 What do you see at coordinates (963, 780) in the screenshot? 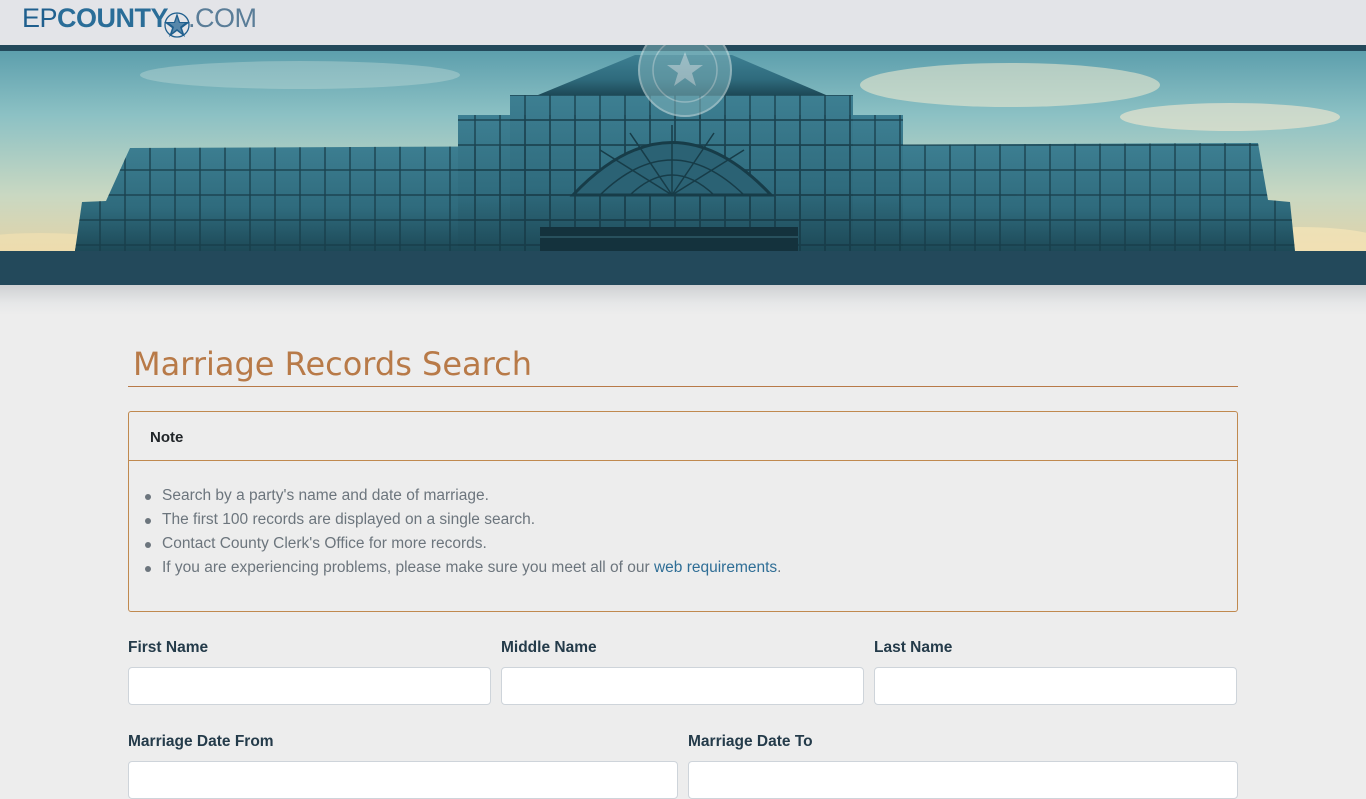
I see `date-to-input` at bounding box center [963, 780].